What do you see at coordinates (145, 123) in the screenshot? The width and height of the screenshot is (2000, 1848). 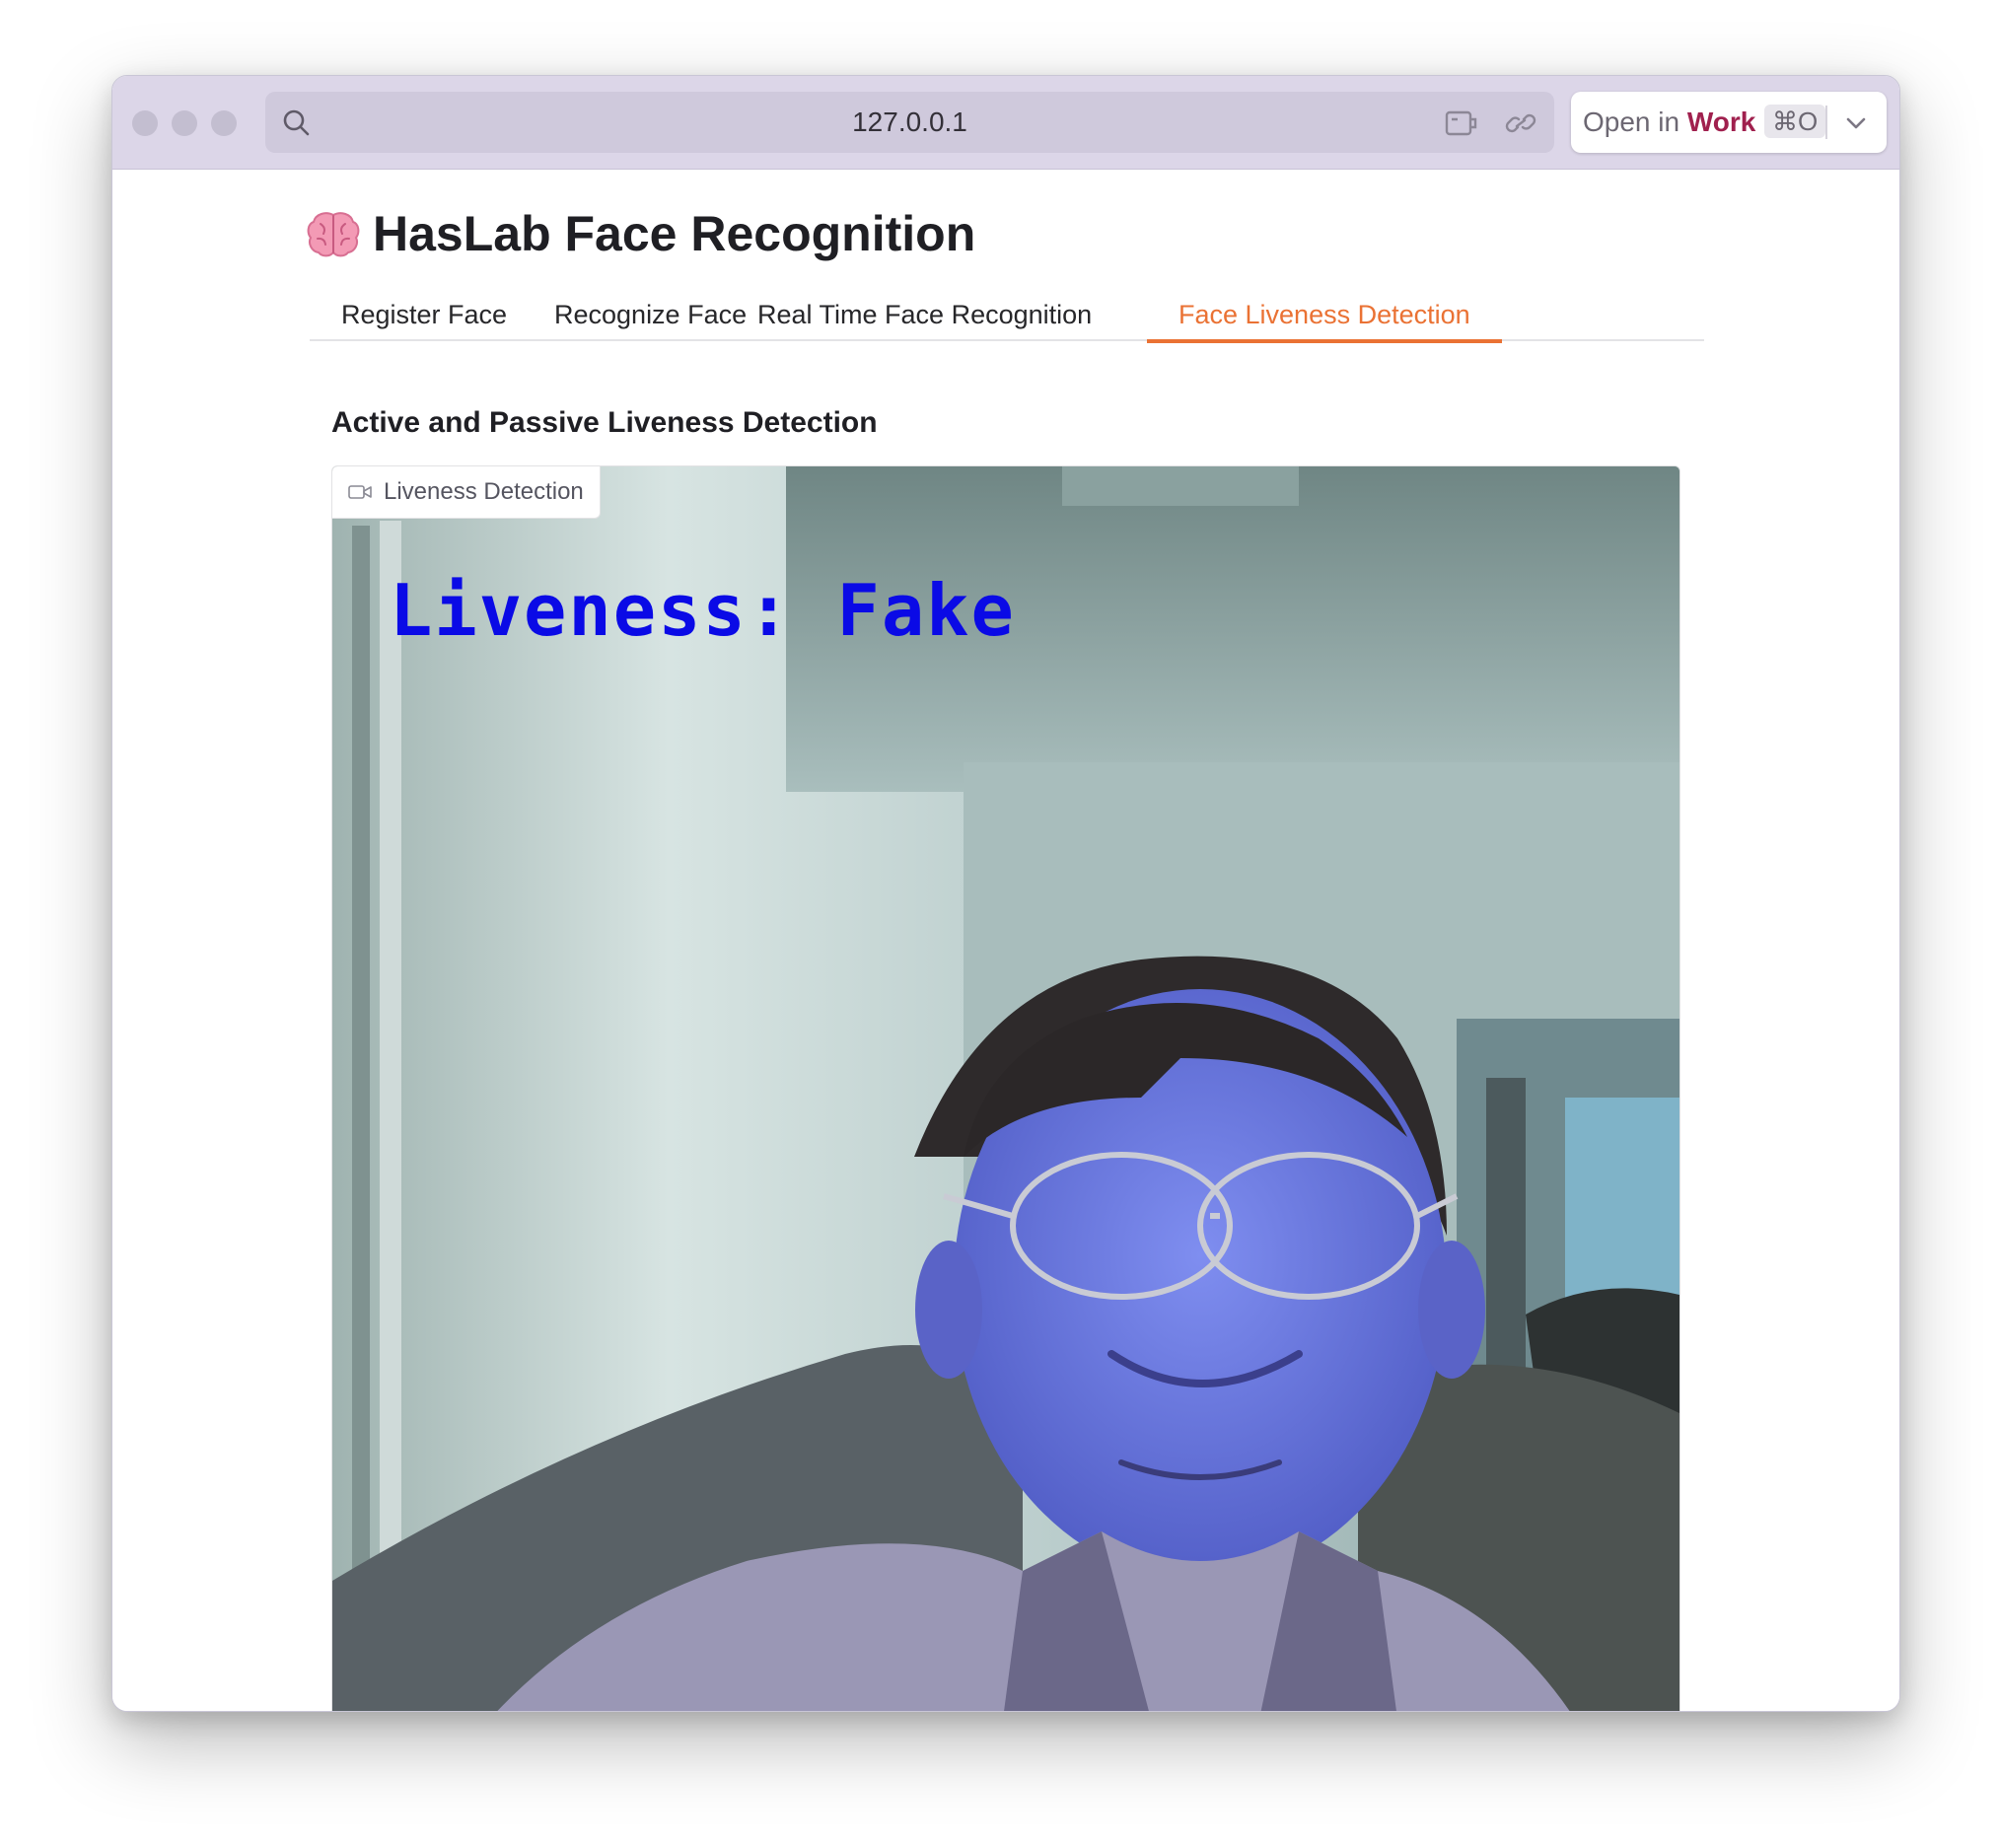 I see `close-window-button` at bounding box center [145, 123].